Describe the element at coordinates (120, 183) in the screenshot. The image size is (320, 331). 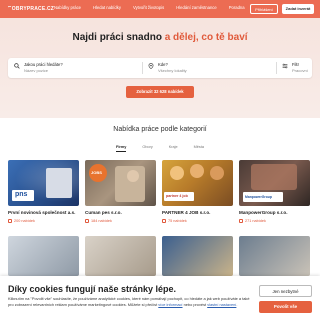
I see `company-image: JOBS` at that location.